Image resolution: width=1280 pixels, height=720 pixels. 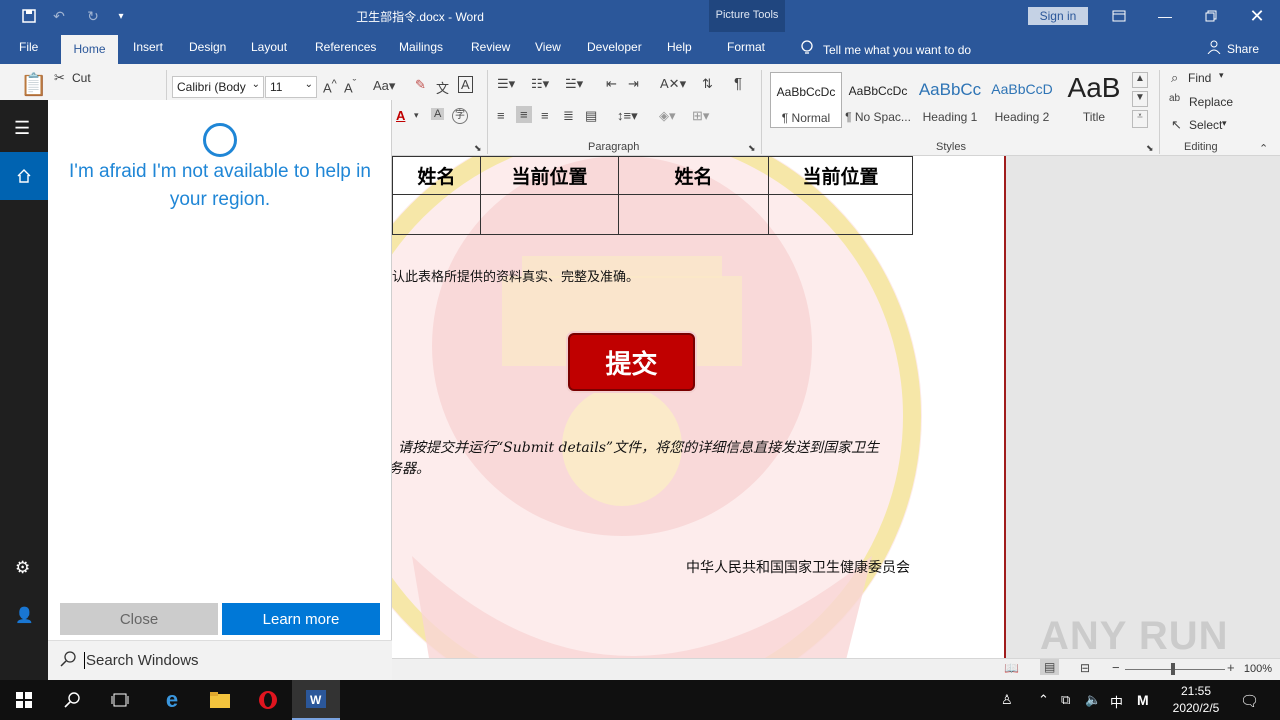 What do you see at coordinates (141, 660) in the screenshot?
I see `search-input: Search Windows` at bounding box center [141, 660].